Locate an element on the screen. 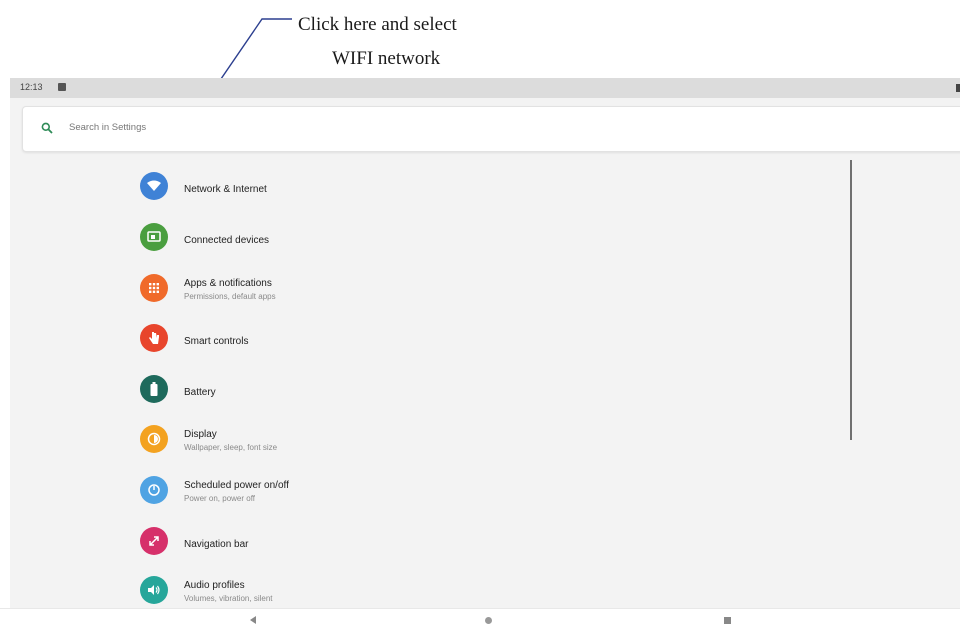  settings-item-display: Display Wallpaper, sleep, font size is located at coordinates (484, 439).